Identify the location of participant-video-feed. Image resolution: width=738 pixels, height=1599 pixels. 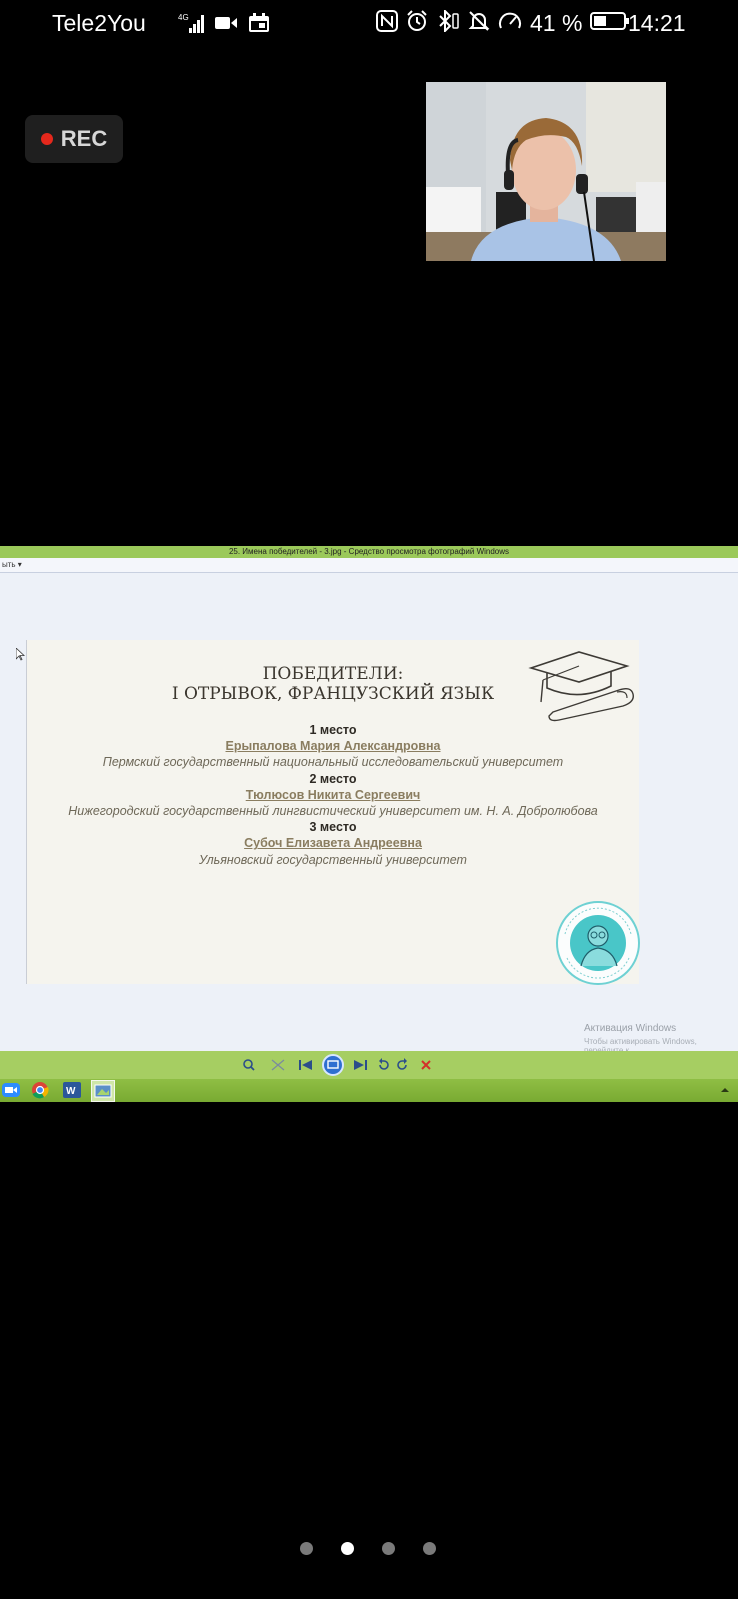
(546, 171).